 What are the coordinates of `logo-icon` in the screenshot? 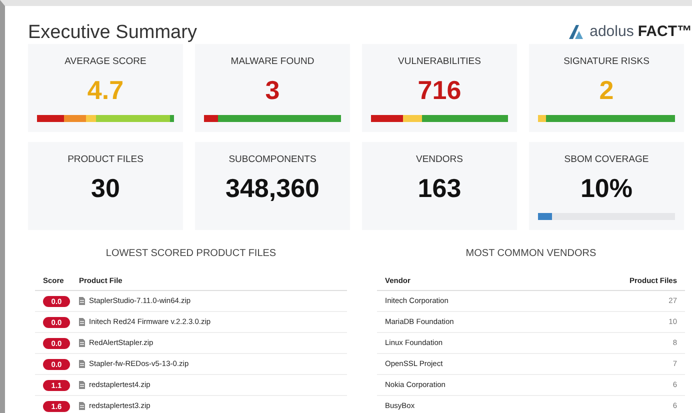 It's located at (577, 32).